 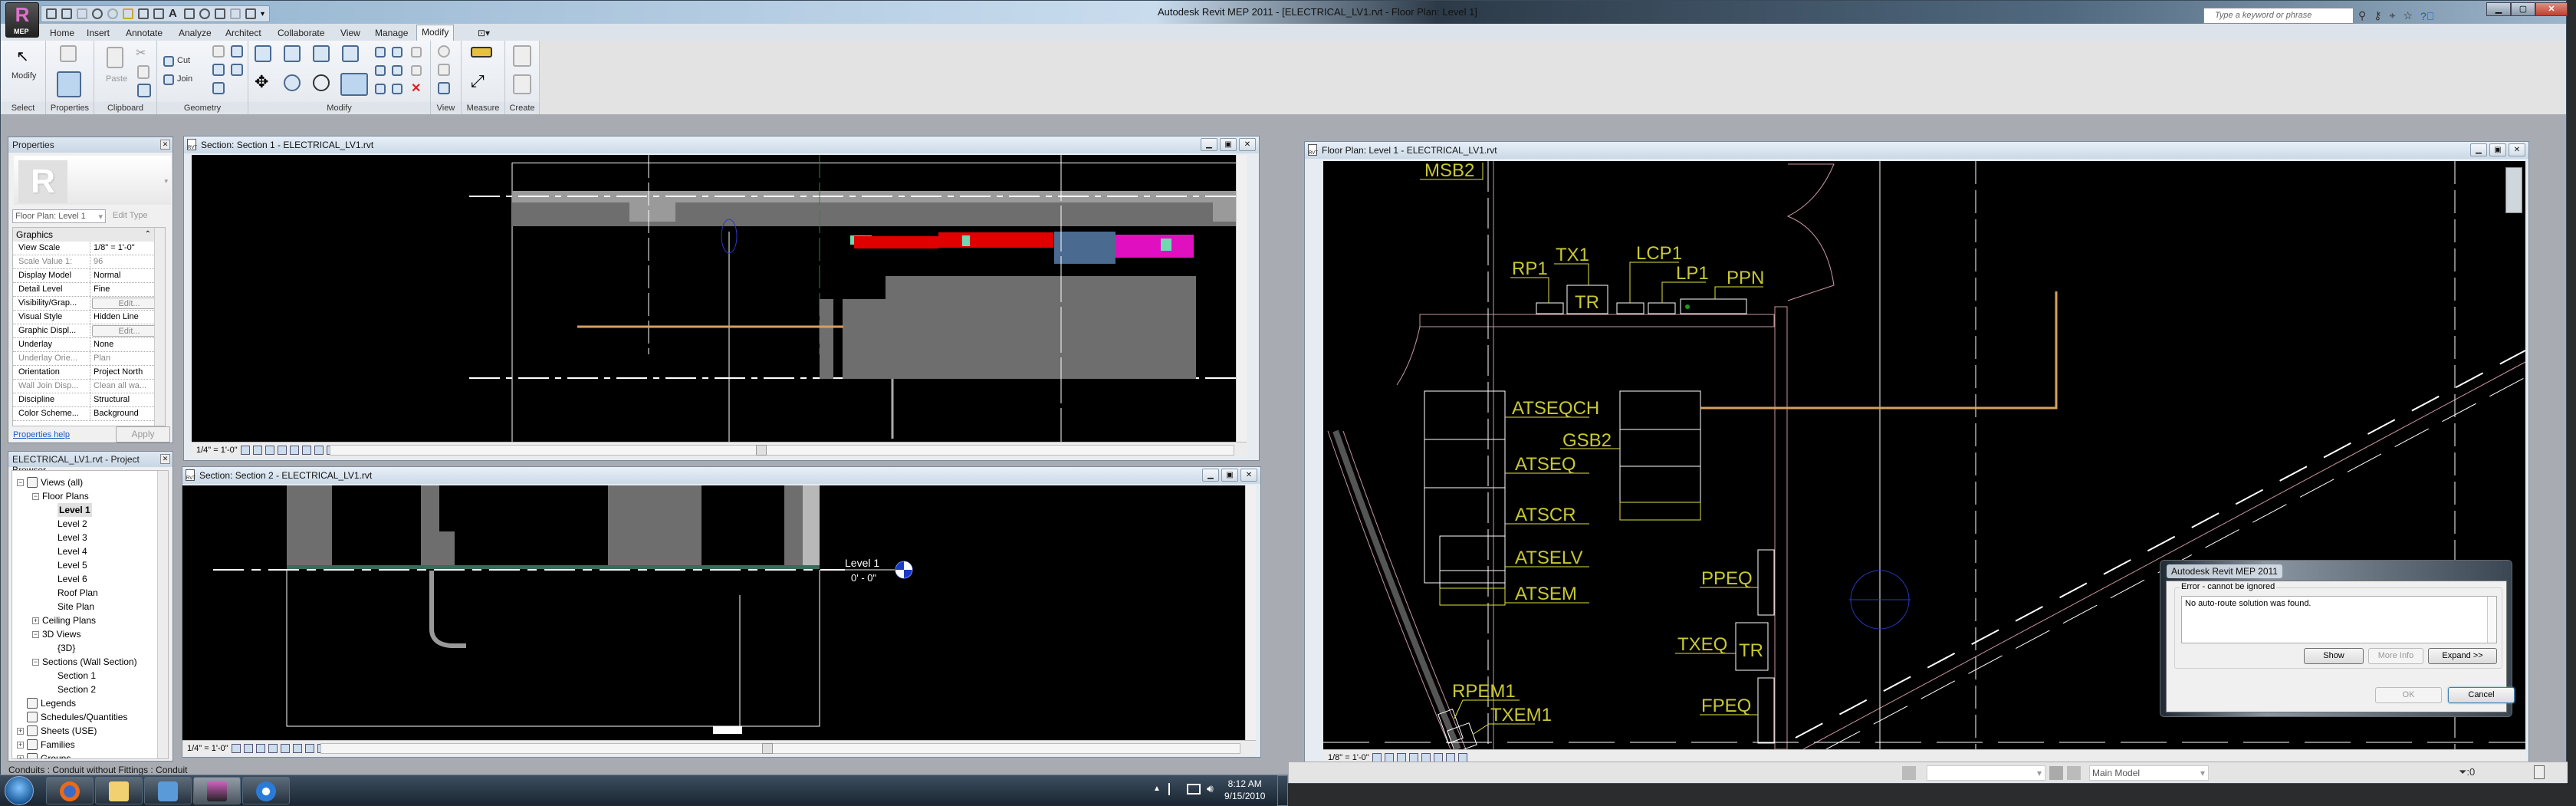 I want to click on property-row: Color Scheme... Background, so click(x=89, y=414).